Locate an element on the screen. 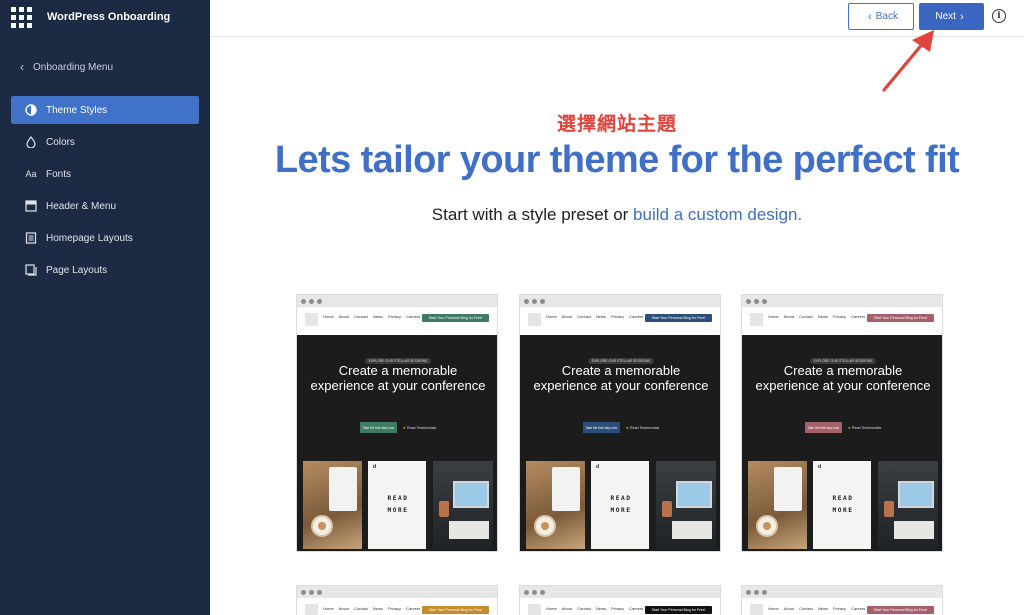 The image size is (1024, 615). typography-icon: Aa is located at coordinates (31, 174).